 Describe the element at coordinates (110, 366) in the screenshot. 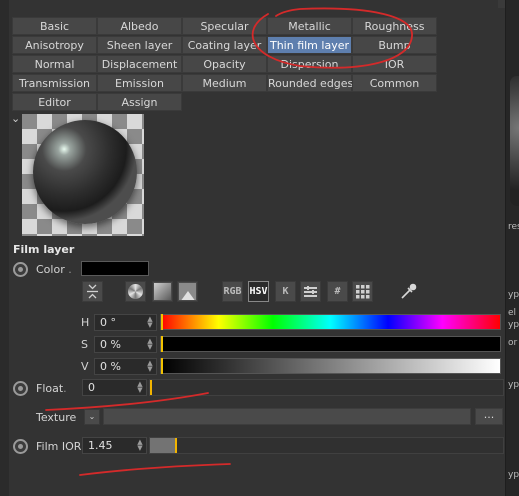

I see `value-value: 0 %` at that location.